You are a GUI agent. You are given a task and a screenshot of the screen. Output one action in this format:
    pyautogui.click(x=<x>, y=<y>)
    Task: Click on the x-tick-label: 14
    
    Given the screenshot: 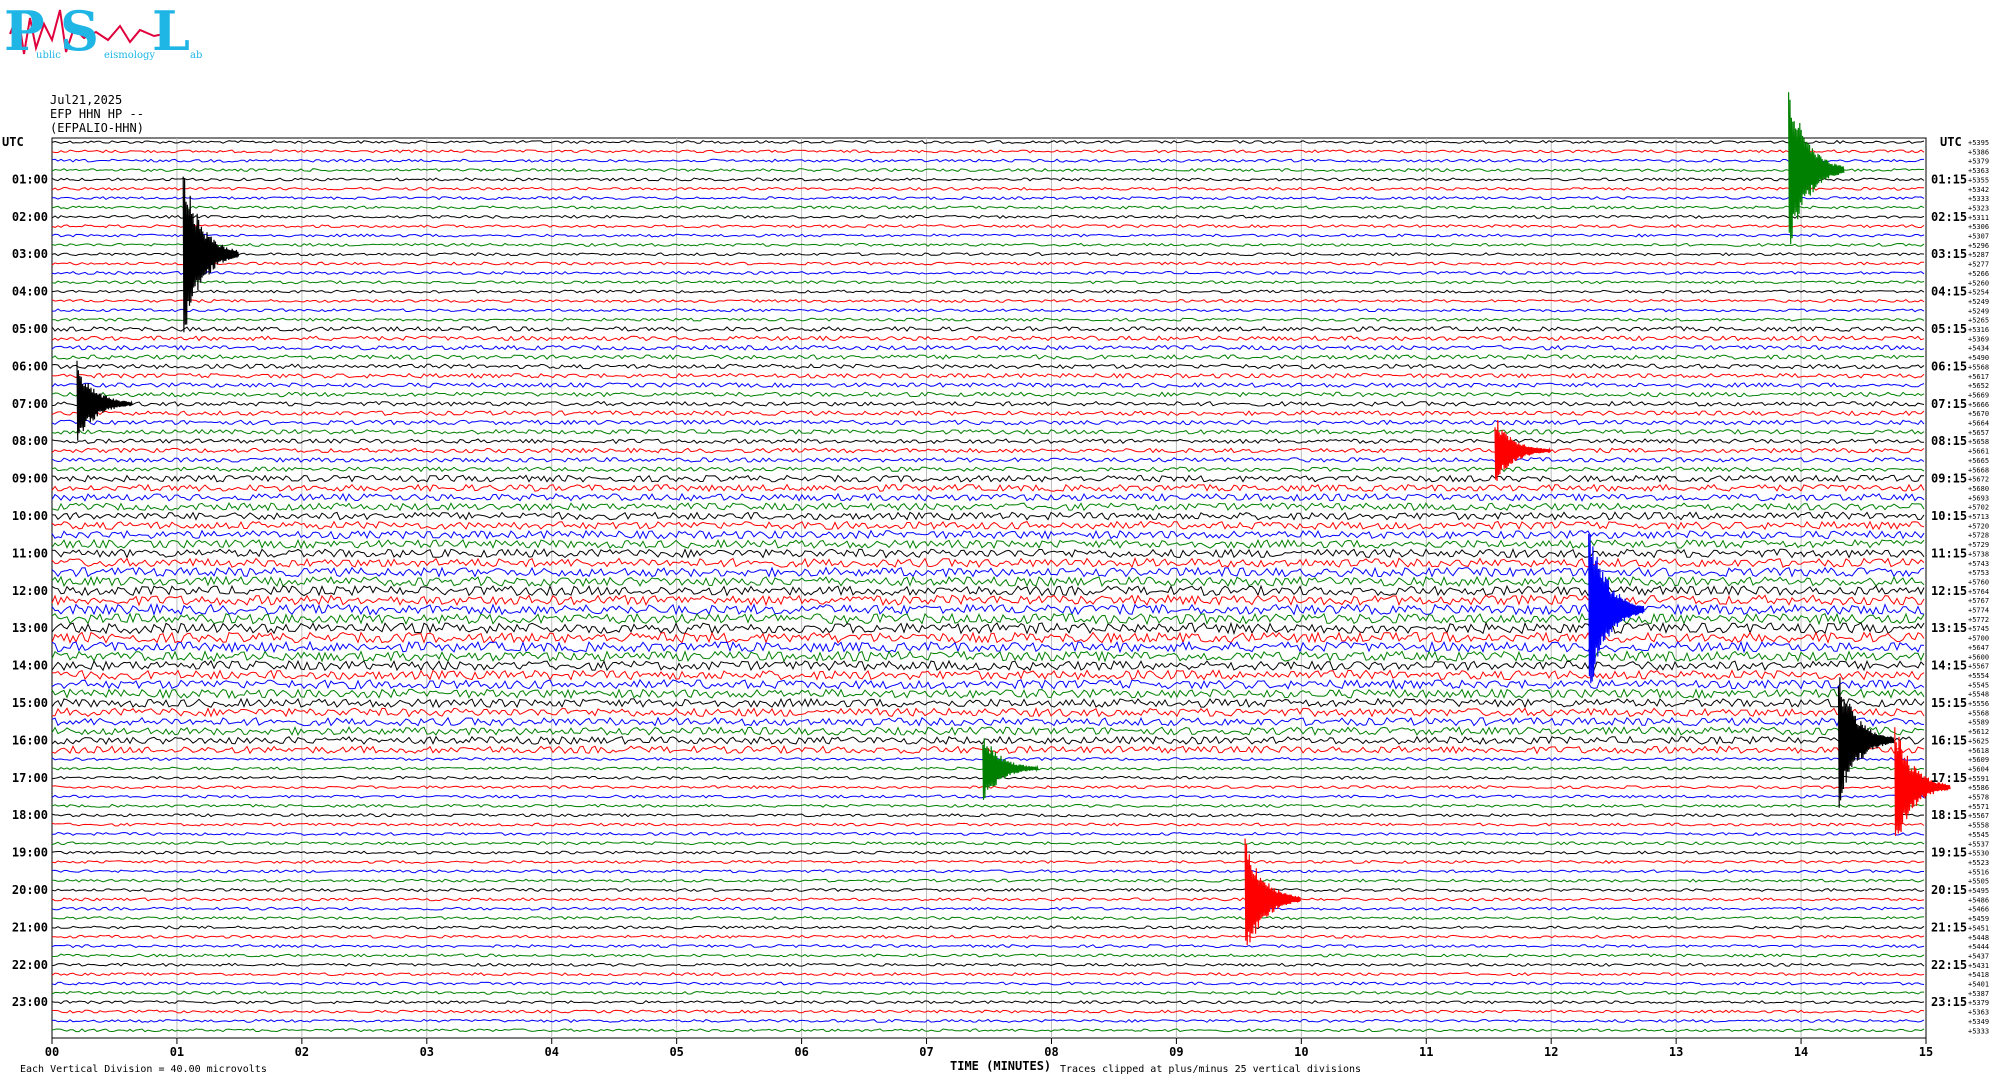 What is the action you would take?
    pyautogui.click(x=1801, y=1052)
    